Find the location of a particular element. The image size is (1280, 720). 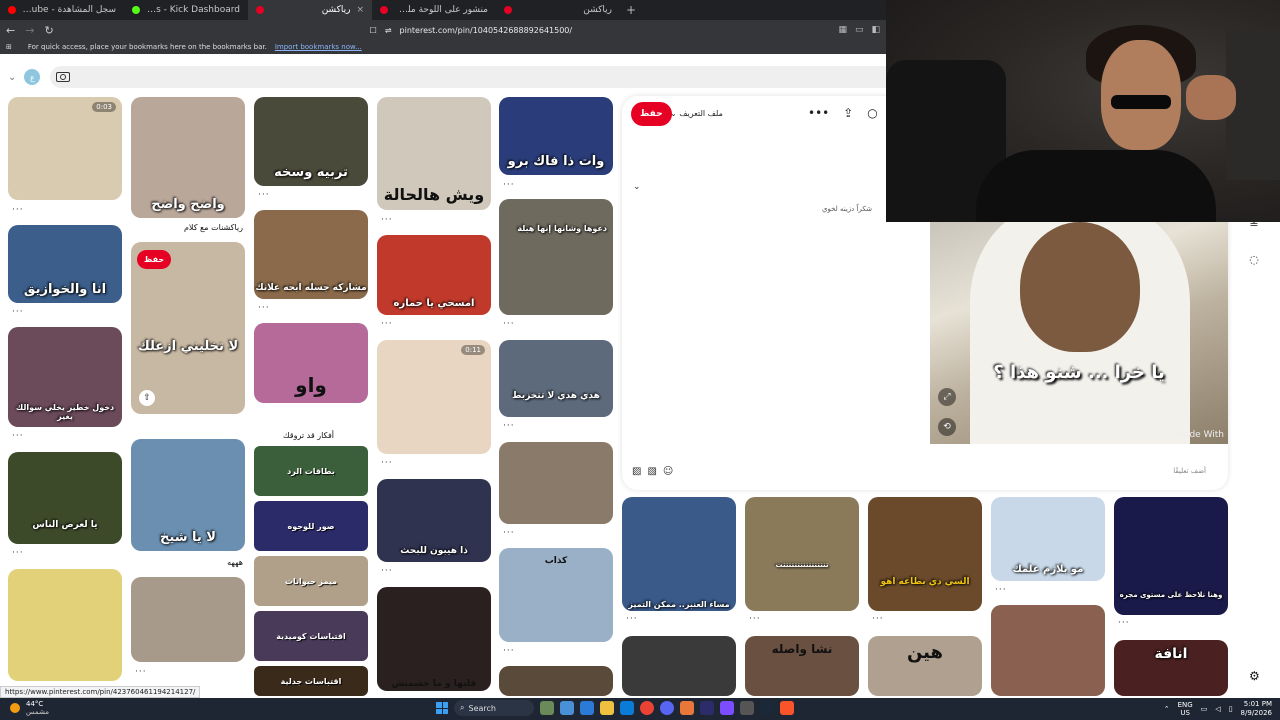

expand-chevron-icon: ⌄ is located at coordinates (637, 187).